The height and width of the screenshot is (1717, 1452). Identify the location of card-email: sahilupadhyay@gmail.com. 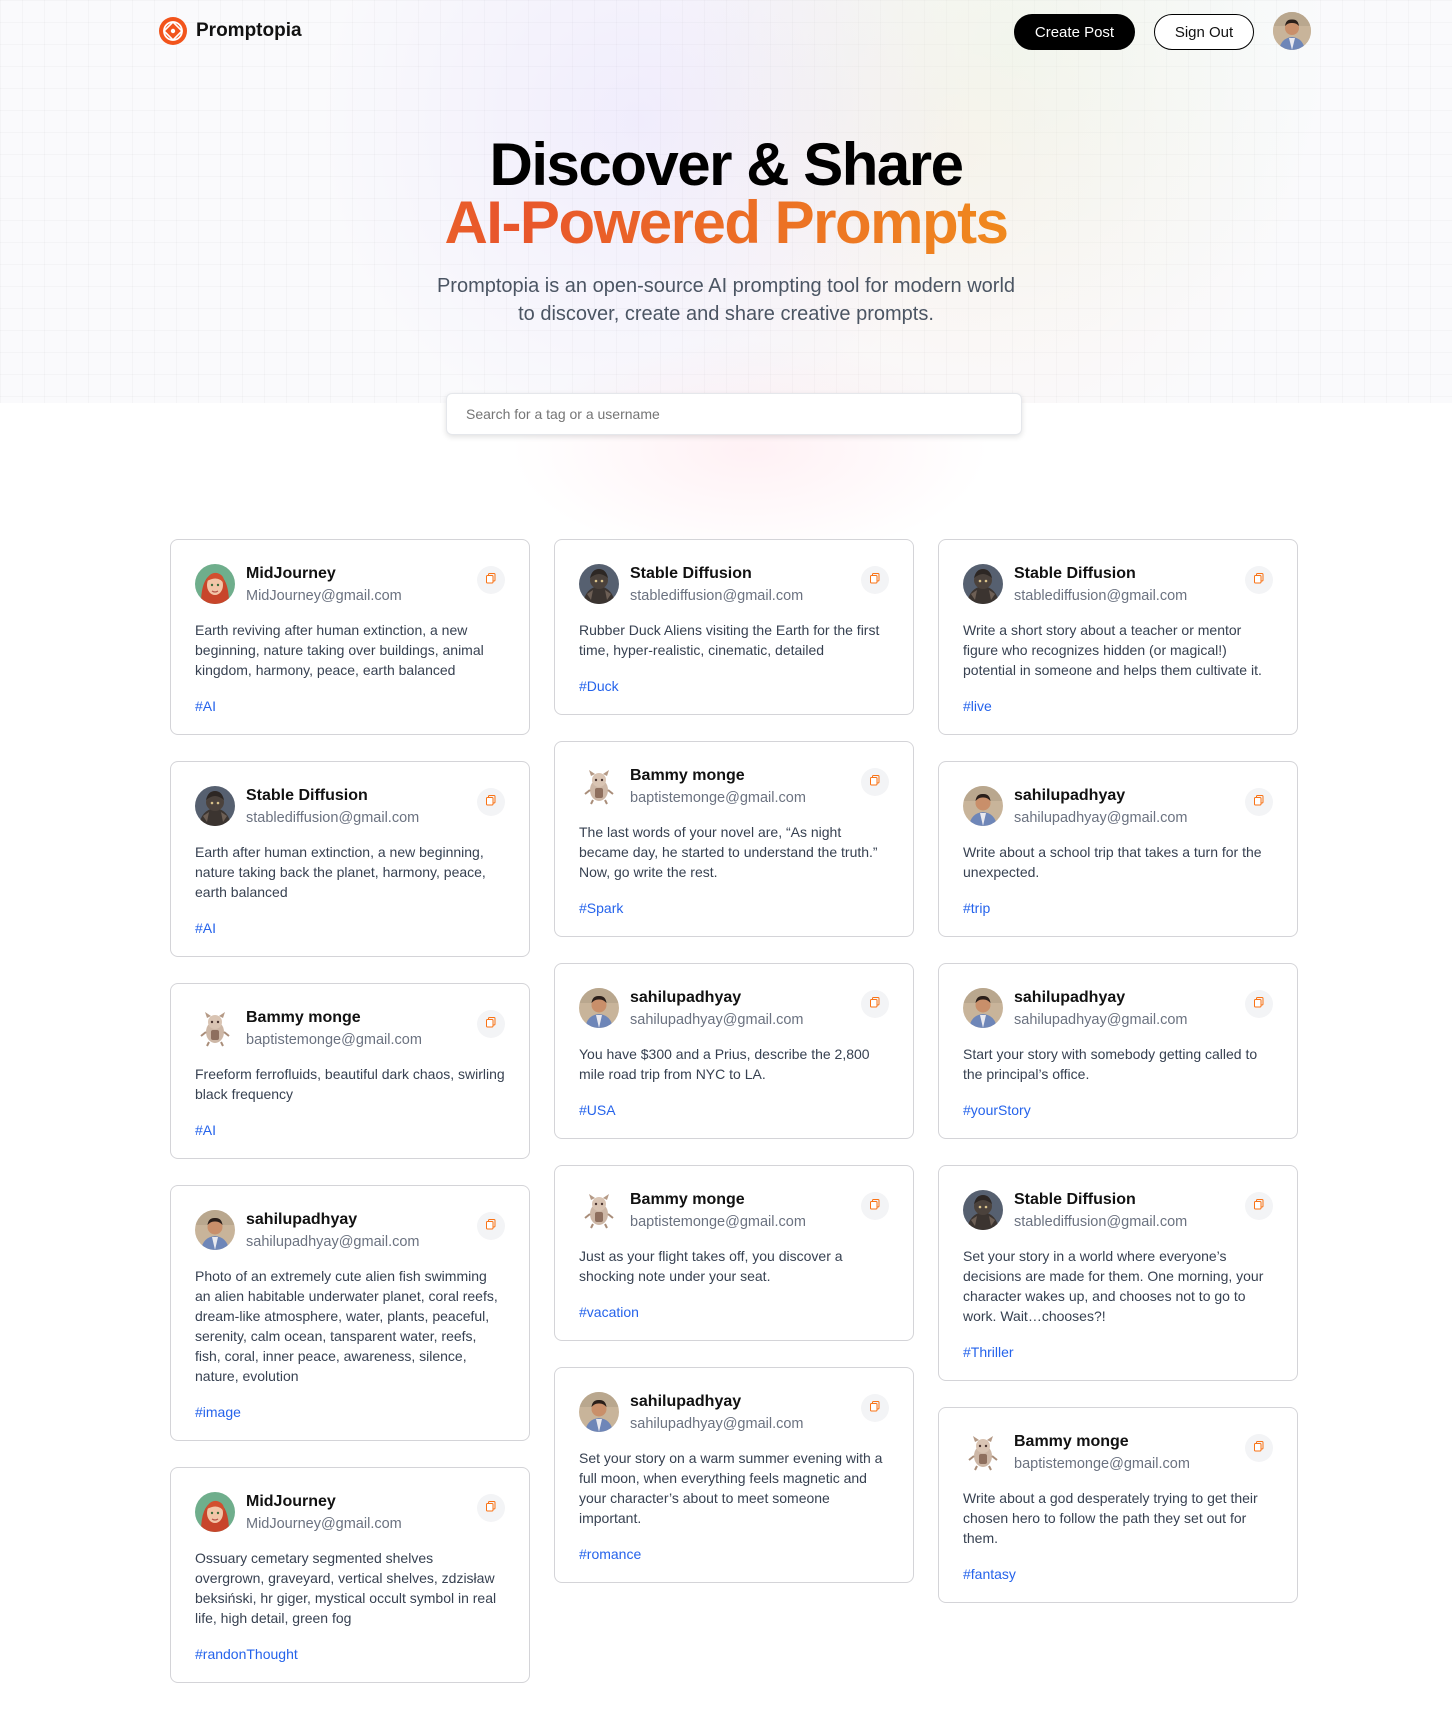
(1101, 1020).